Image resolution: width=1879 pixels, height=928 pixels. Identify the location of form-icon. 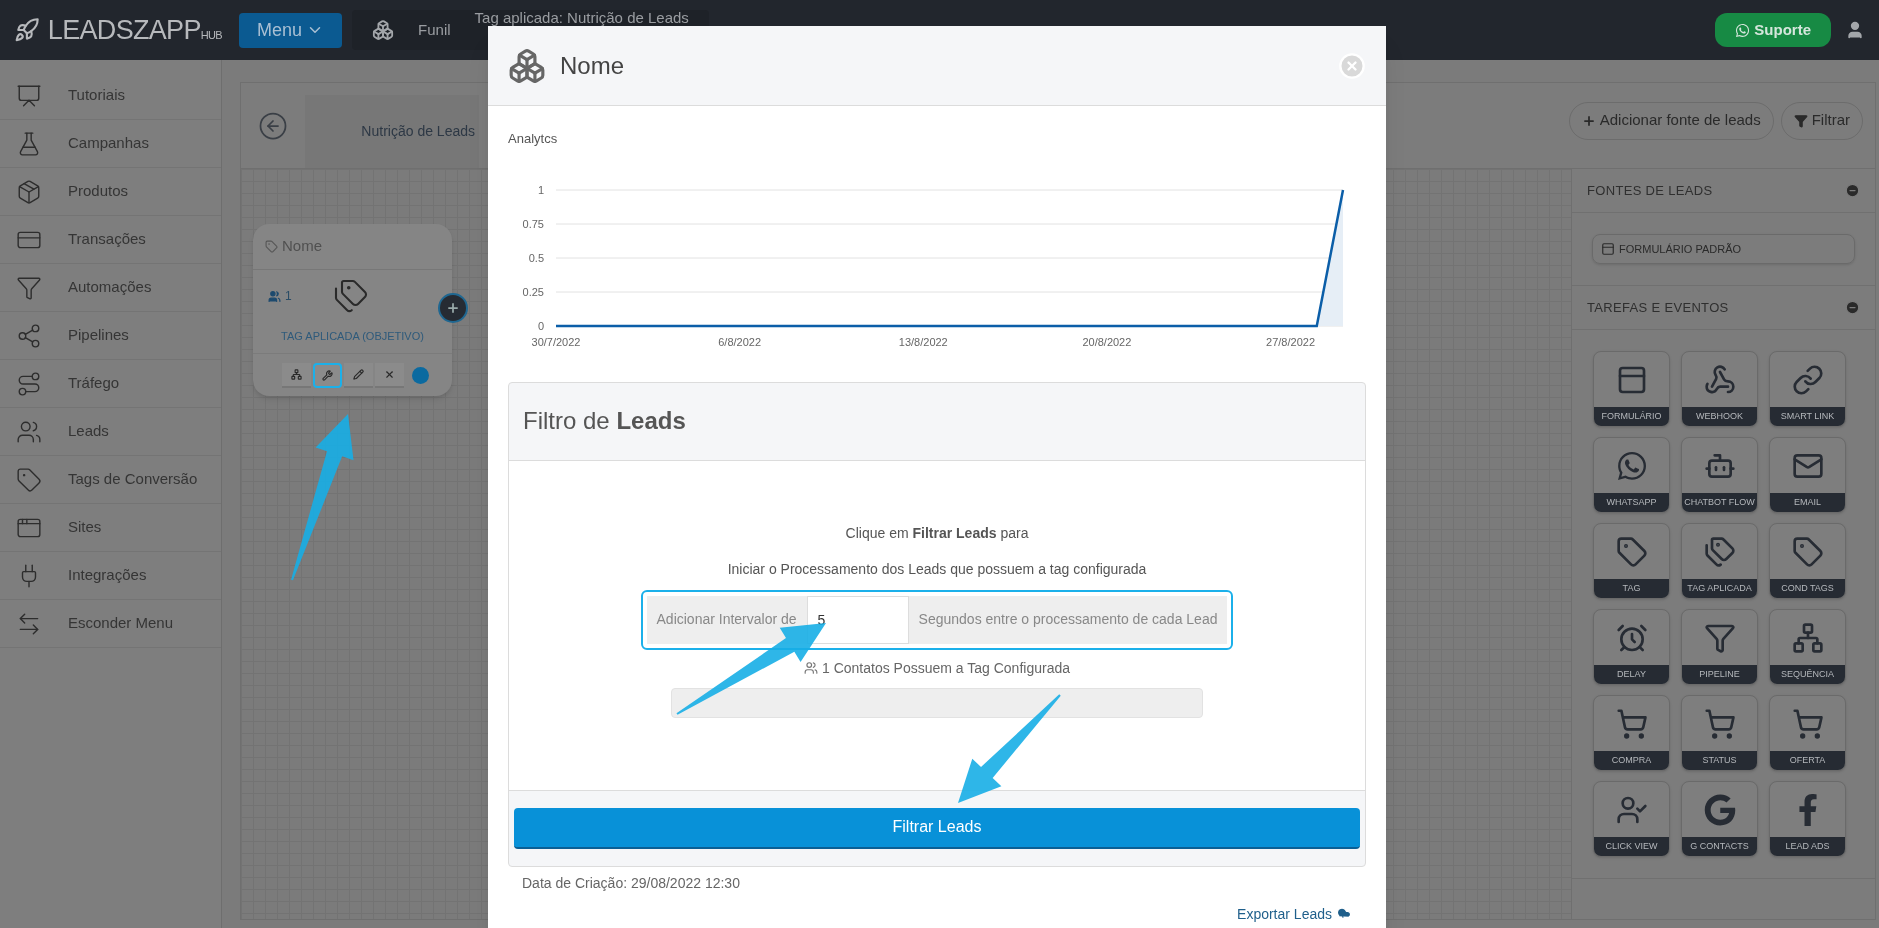
(1608, 249).